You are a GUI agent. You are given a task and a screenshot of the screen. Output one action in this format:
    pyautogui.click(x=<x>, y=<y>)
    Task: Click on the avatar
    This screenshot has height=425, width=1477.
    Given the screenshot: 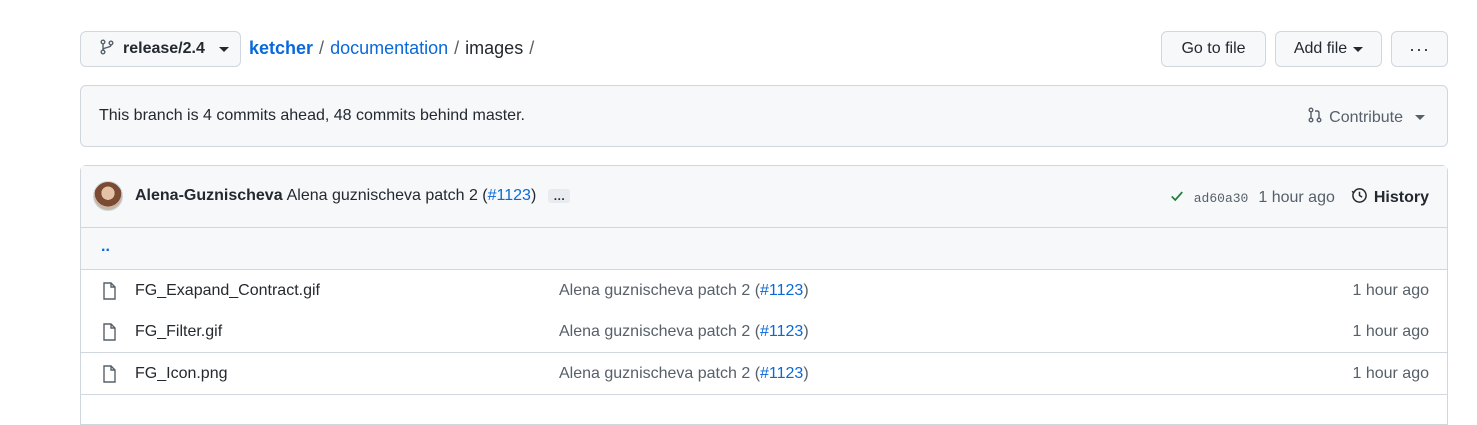 What is the action you would take?
    pyautogui.click(x=108, y=196)
    